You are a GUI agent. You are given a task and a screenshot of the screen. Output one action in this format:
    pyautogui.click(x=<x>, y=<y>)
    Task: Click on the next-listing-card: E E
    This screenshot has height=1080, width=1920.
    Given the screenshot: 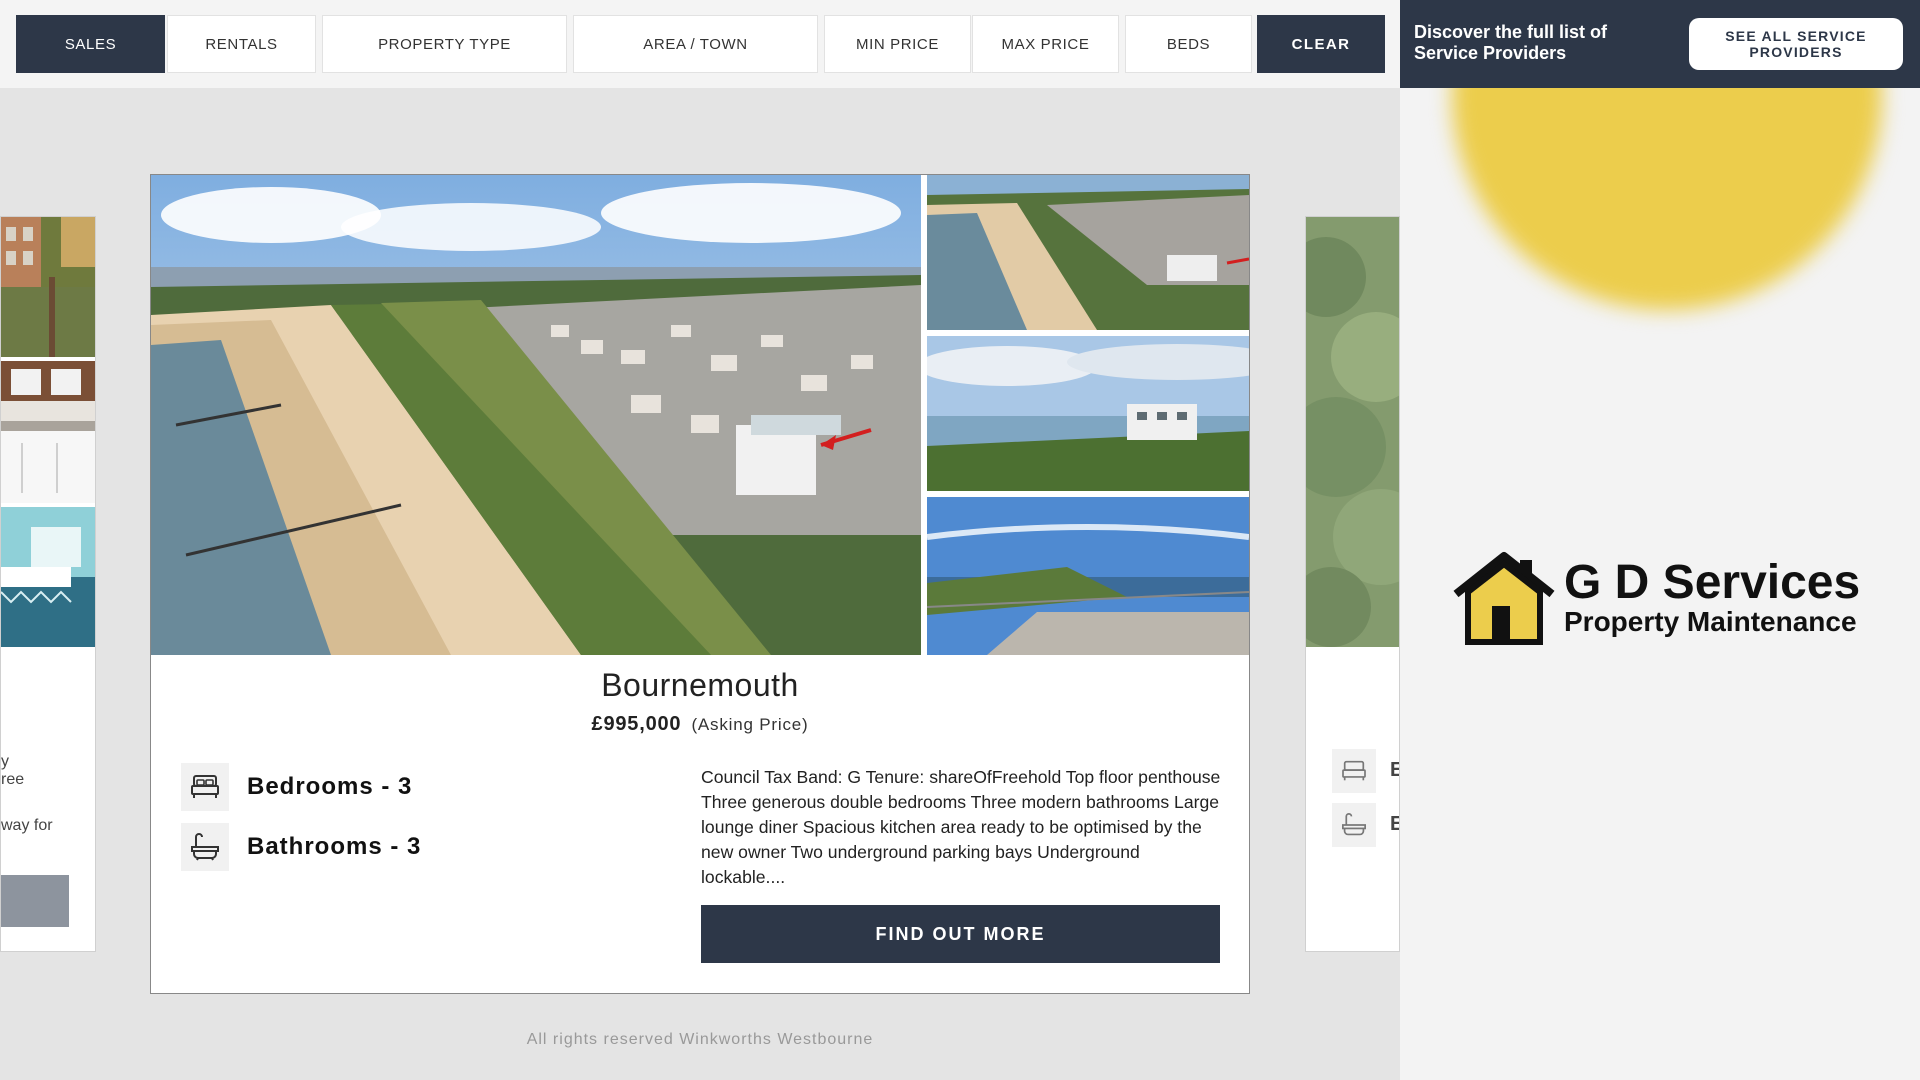 What is the action you would take?
    pyautogui.click(x=1352, y=584)
    